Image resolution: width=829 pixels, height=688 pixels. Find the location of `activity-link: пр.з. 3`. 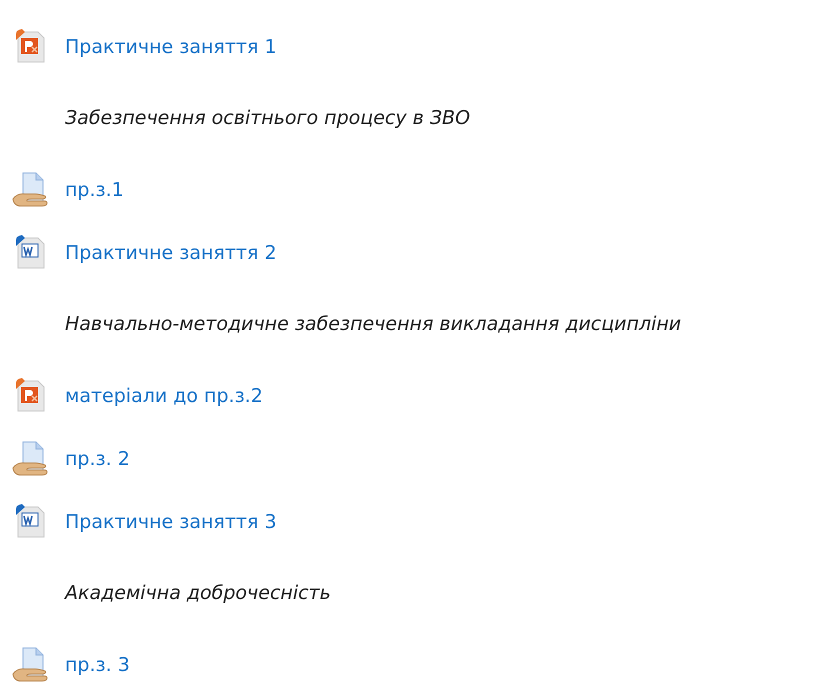

activity-link: пр.з. 3 is located at coordinates (97, 665).